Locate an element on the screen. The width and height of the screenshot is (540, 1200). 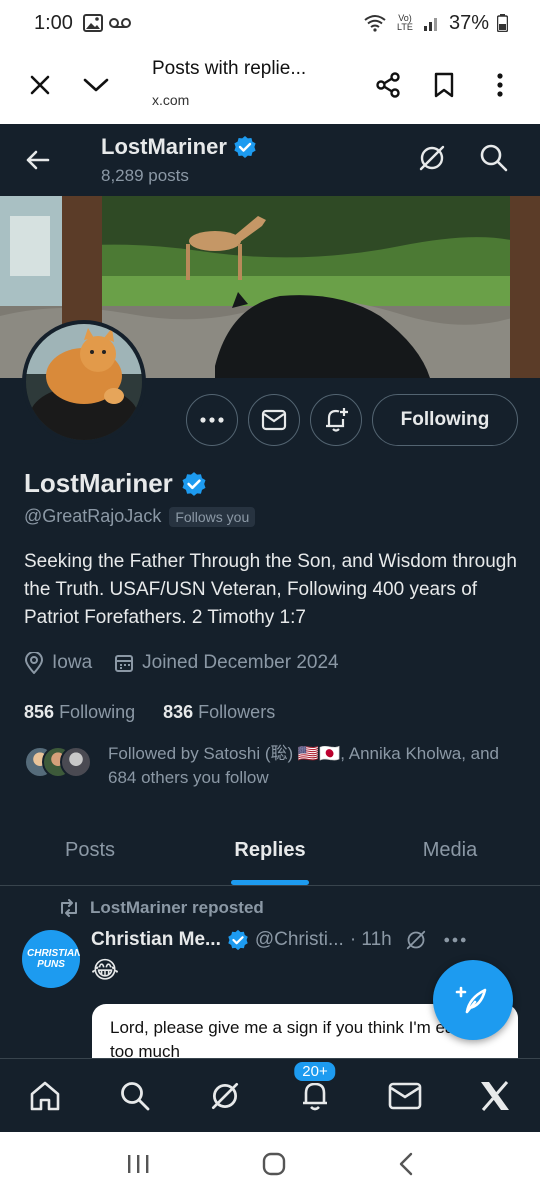
message-button is located at coordinates (274, 420).